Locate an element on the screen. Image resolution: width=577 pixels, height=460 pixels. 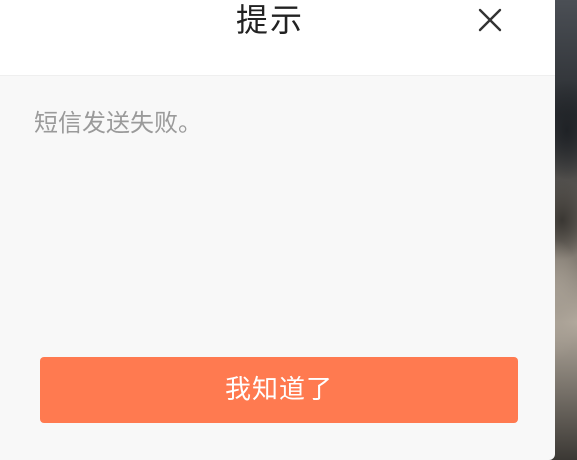
dialog-message: 短信发送失败。 is located at coordinates (118, 123).